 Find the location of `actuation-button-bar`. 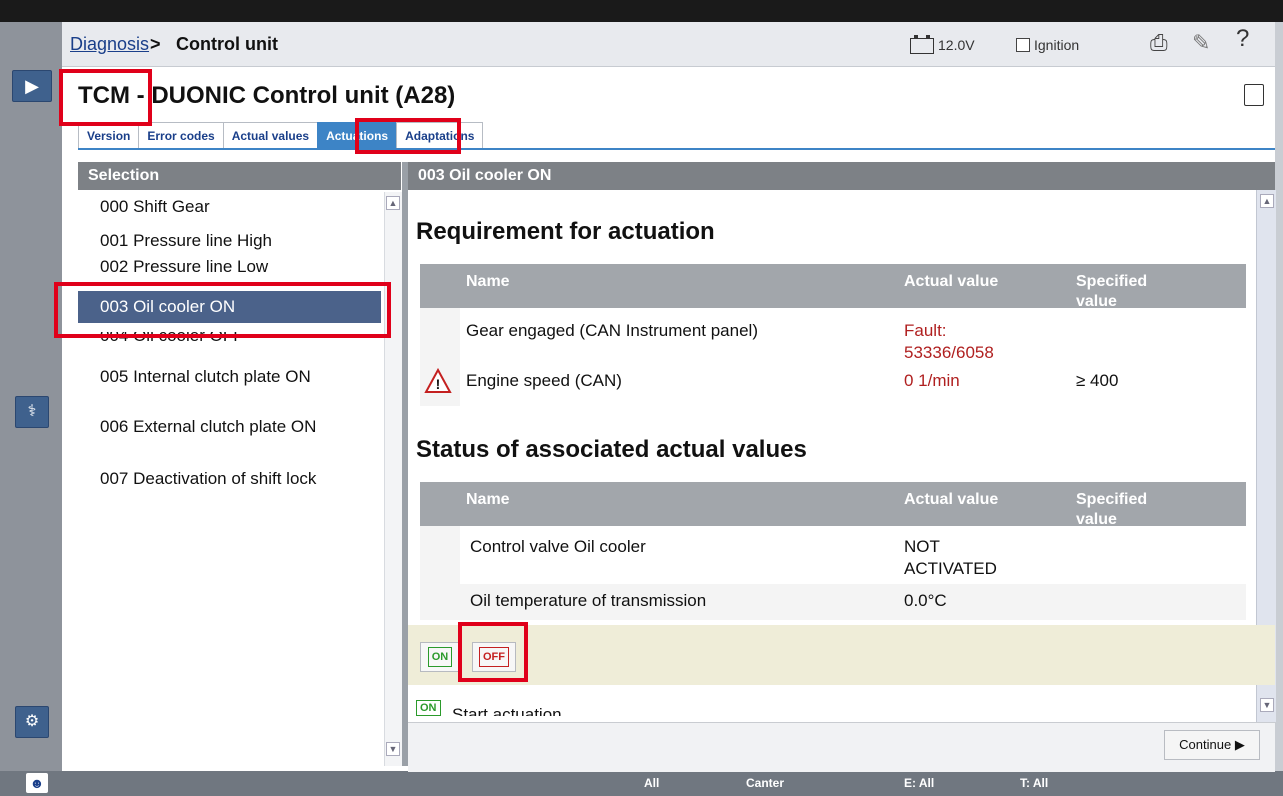

actuation-button-bar is located at coordinates (841, 655).